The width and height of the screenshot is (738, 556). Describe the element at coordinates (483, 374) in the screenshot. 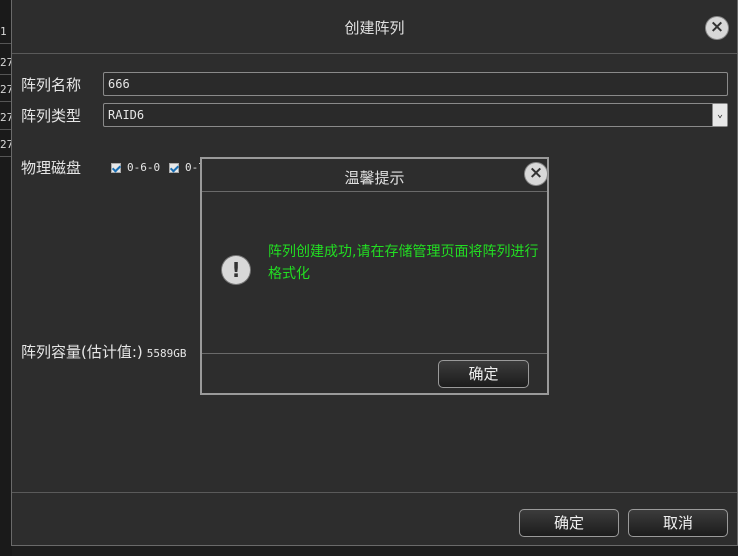

I see `modal-ok-button: 确定` at that location.